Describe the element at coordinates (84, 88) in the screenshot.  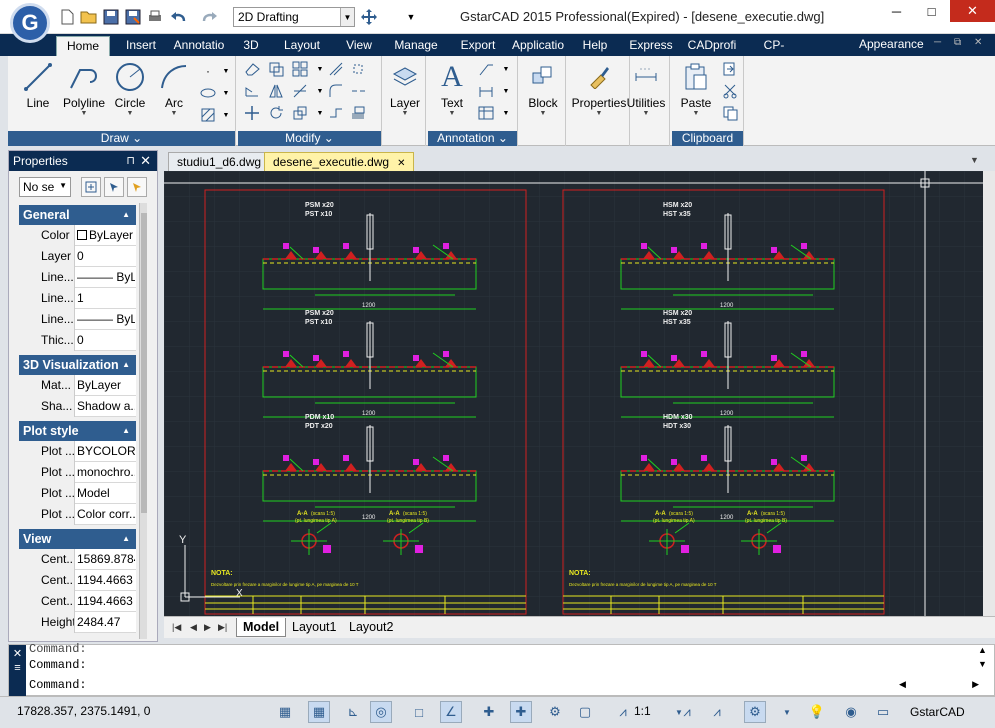
I see `polyline-tool: Polyline ▼` at that location.